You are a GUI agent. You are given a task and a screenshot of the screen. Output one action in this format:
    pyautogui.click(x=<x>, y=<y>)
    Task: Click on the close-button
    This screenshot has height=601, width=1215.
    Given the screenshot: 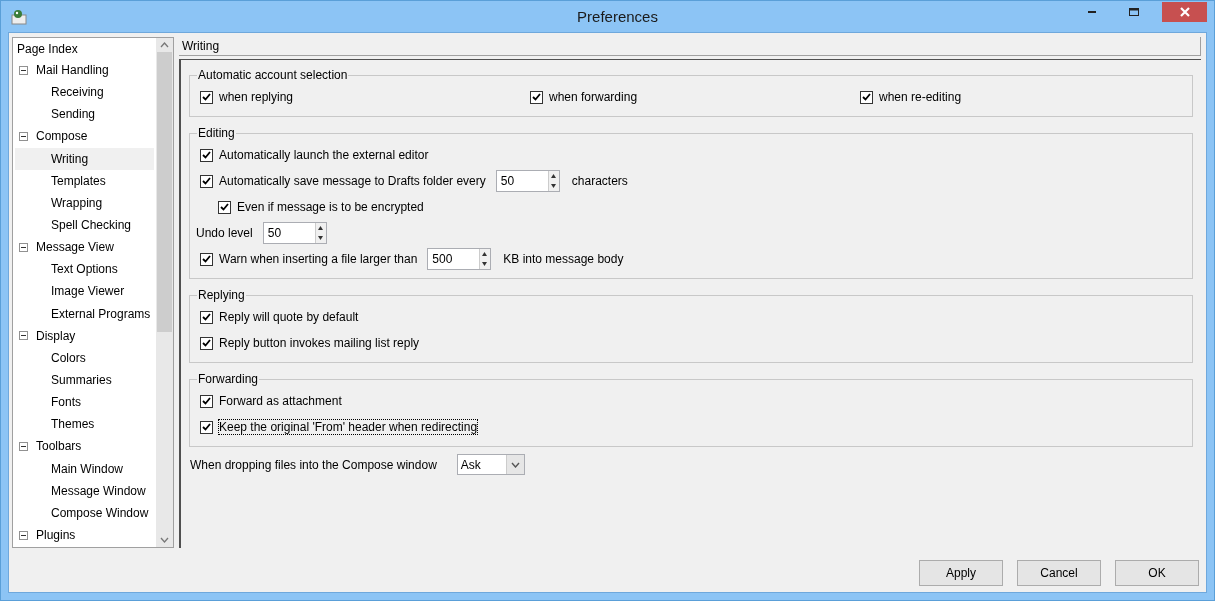 What is the action you would take?
    pyautogui.click(x=1184, y=11)
    